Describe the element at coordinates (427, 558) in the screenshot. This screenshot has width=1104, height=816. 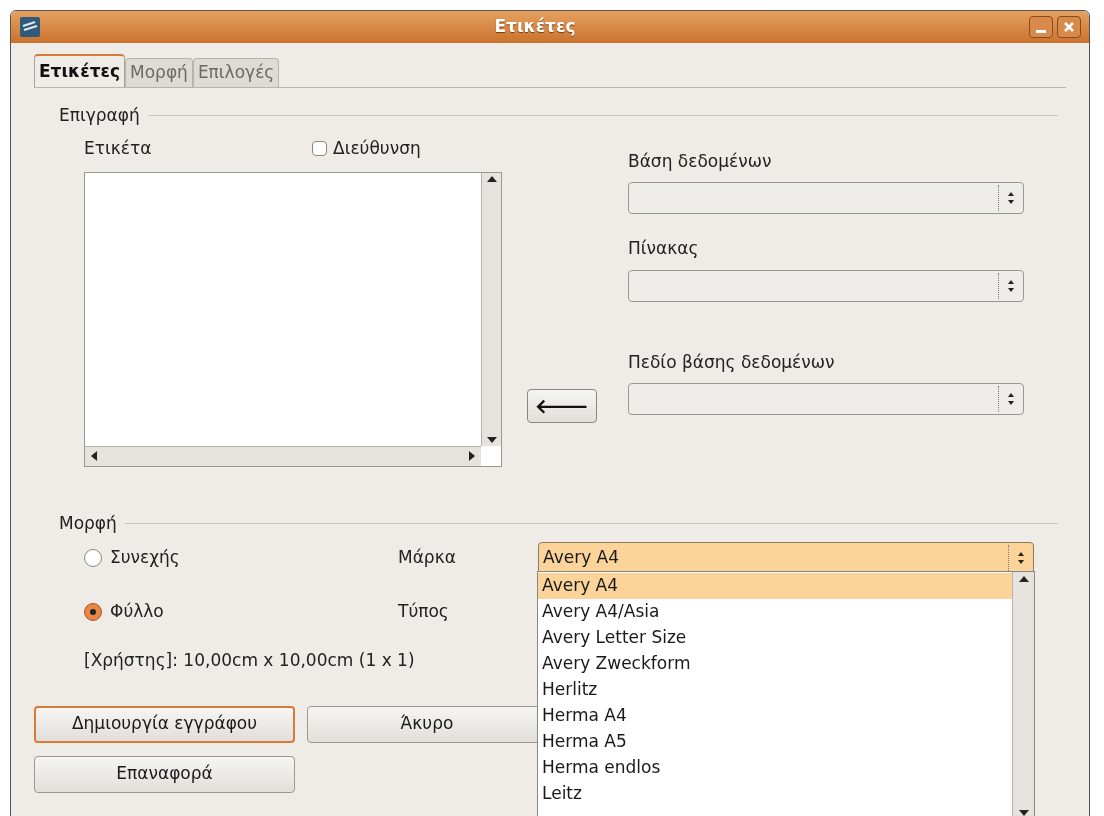
I see `field-label: Μάρκα` at that location.